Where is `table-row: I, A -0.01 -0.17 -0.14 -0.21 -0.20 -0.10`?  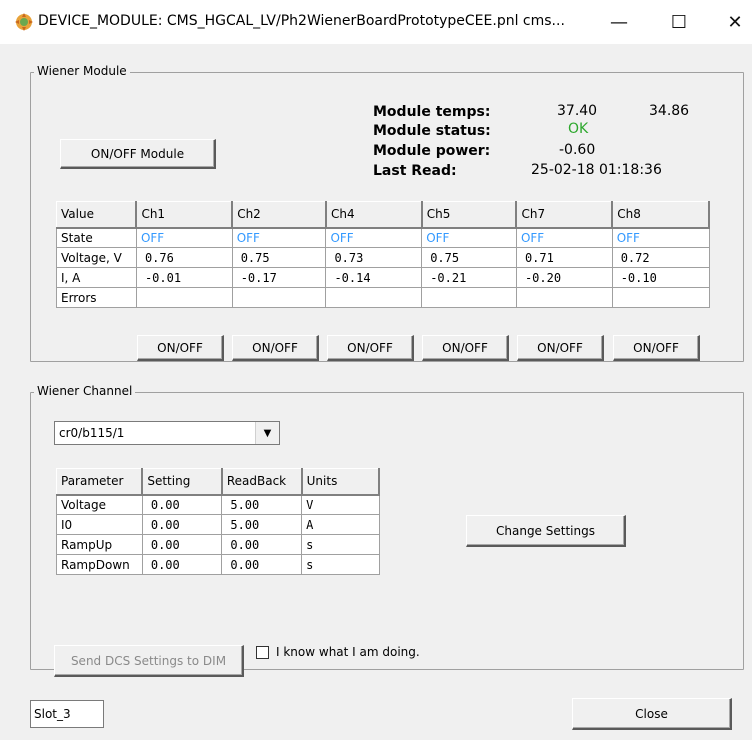
table-row: I, A -0.01 -0.17 -0.14 -0.21 -0.20 -0.10 is located at coordinates (383, 277).